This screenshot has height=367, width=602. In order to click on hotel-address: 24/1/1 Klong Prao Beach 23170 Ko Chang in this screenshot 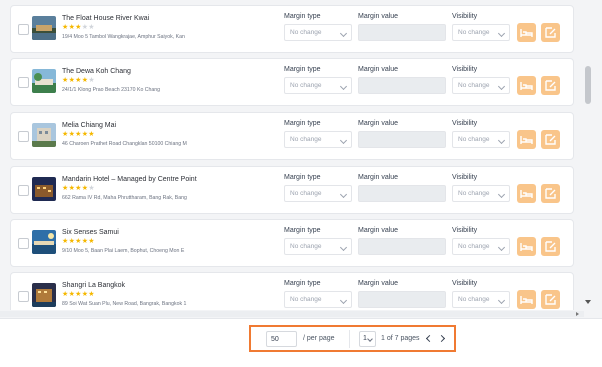, I will do `click(111, 90)`.